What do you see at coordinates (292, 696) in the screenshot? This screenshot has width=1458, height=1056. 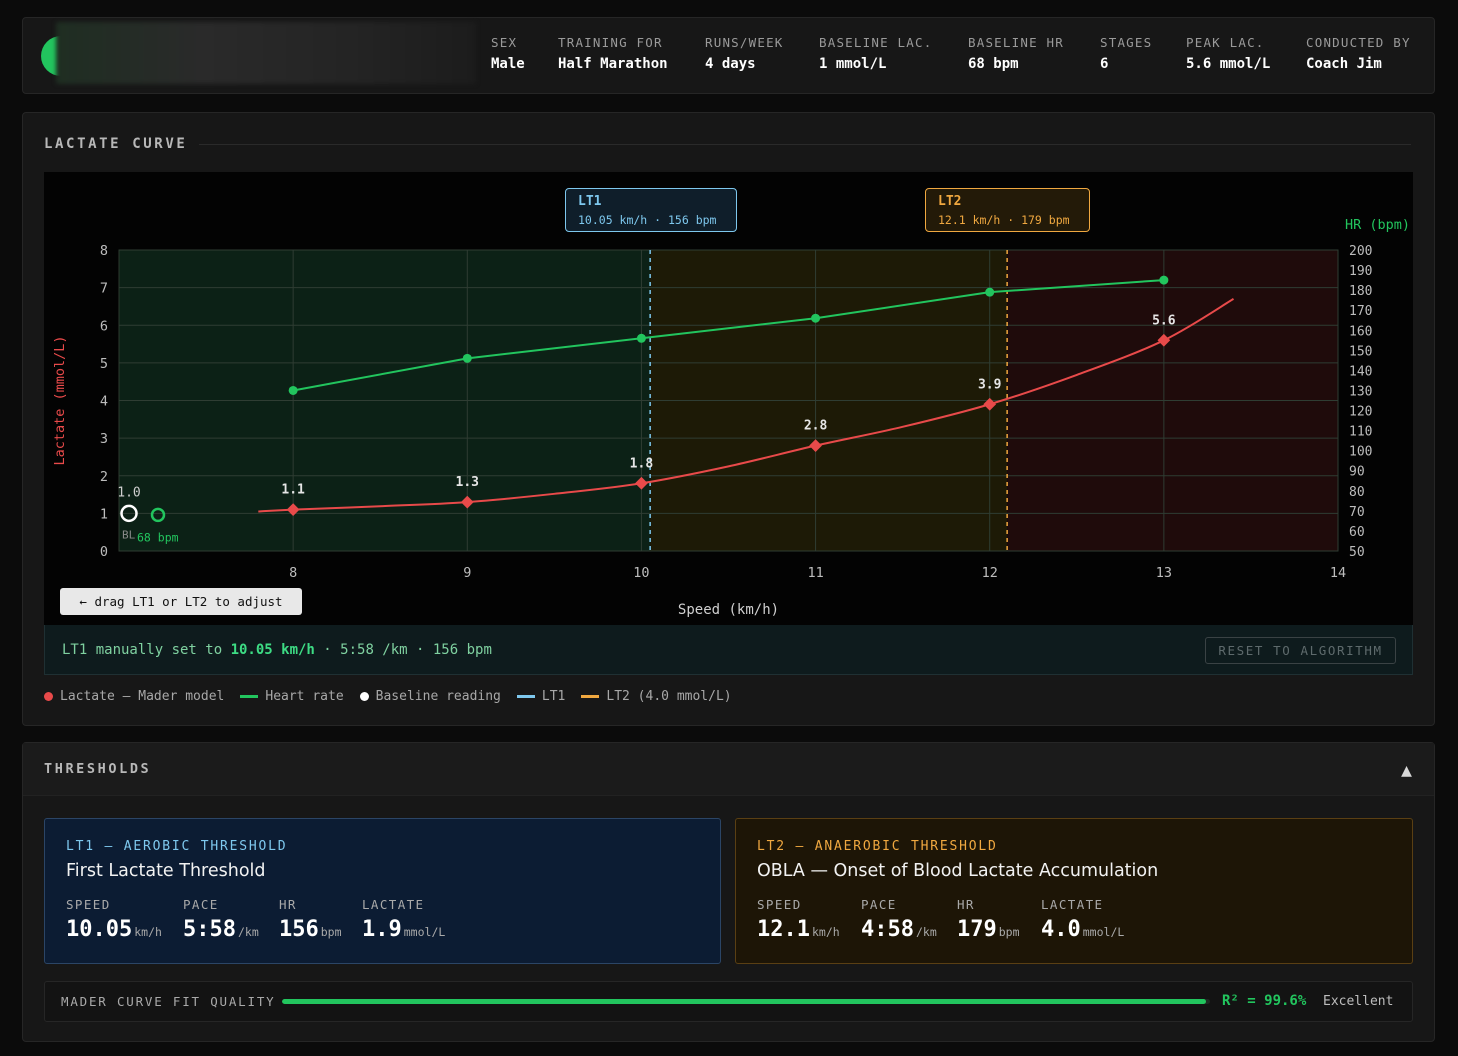 I see `legend-item-heart-rate: Heart rate` at bounding box center [292, 696].